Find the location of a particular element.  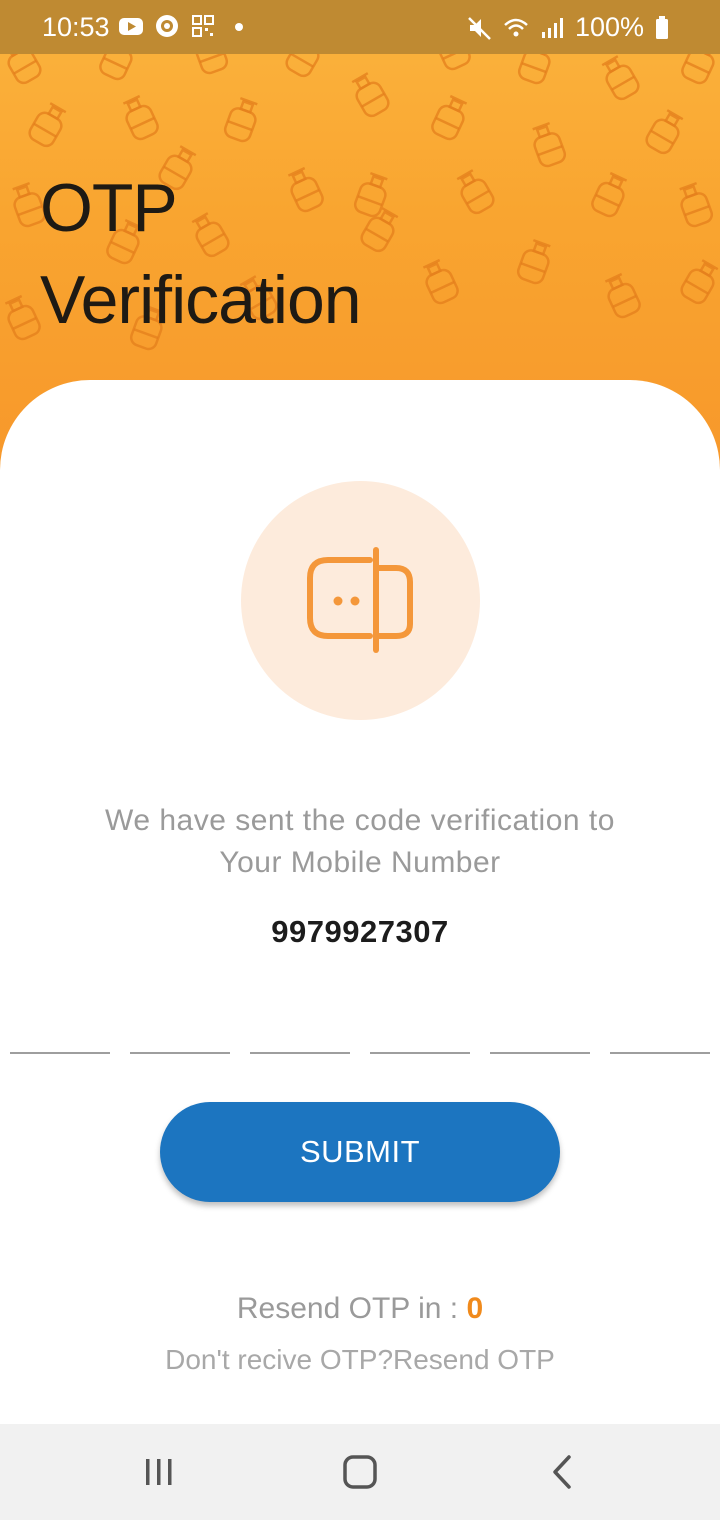

title-line-otp: OTP is located at coordinates (109, 208).